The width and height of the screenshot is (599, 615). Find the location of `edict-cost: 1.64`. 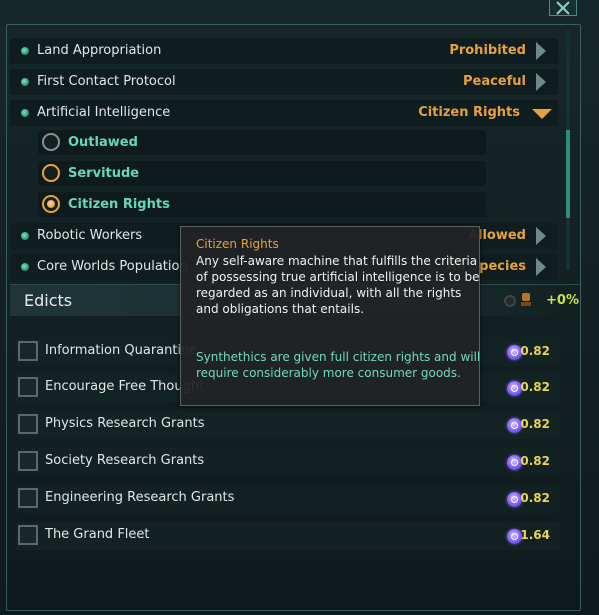

edict-cost: 1.64 is located at coordinates (535, 535).